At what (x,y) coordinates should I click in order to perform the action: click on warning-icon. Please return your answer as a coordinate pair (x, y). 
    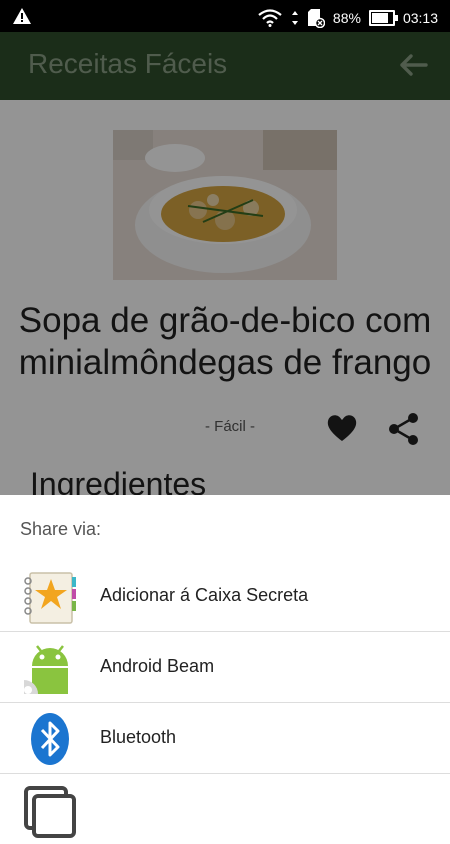
    Looking at the image, I should click on (22, 16).